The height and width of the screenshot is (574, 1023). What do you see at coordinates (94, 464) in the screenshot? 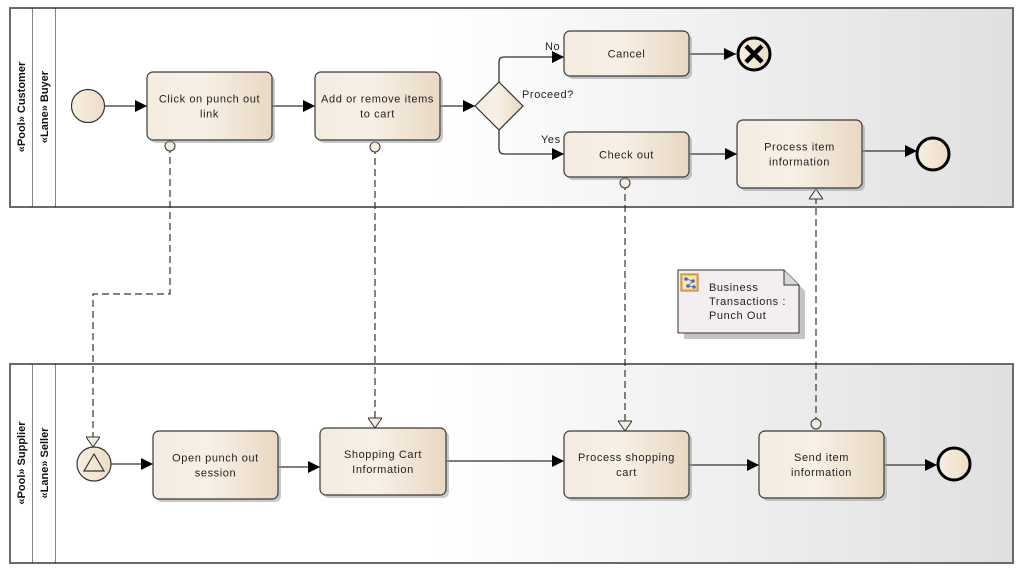
I see `seller-message-start-event` at bounding box center [94, 464].